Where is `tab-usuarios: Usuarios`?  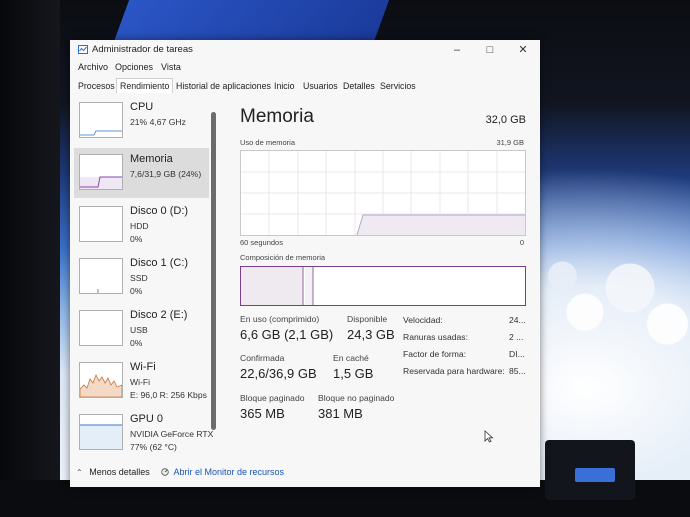
tab-usuarios: Usuarios is located at coordinates (320, 86).